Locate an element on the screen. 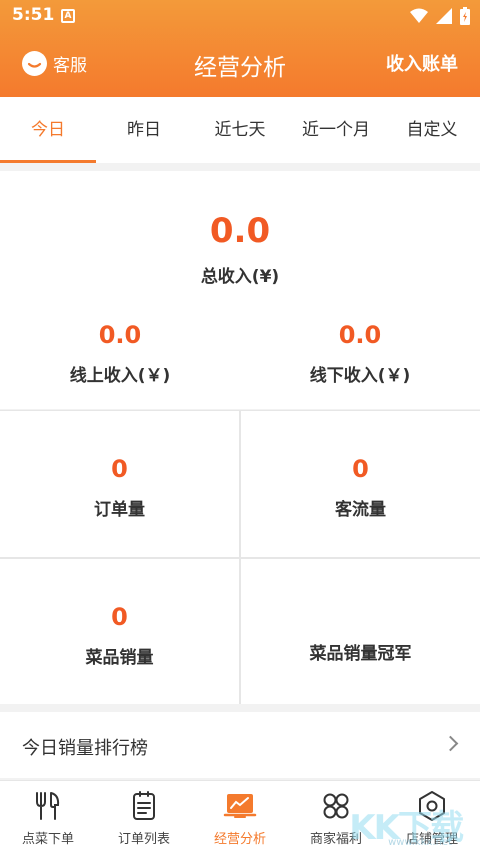 Image resolution: width=480 pixels, height=852 pixels. dish-sales-cell: 0 菜品销量 is located at coordinates (119, 631).